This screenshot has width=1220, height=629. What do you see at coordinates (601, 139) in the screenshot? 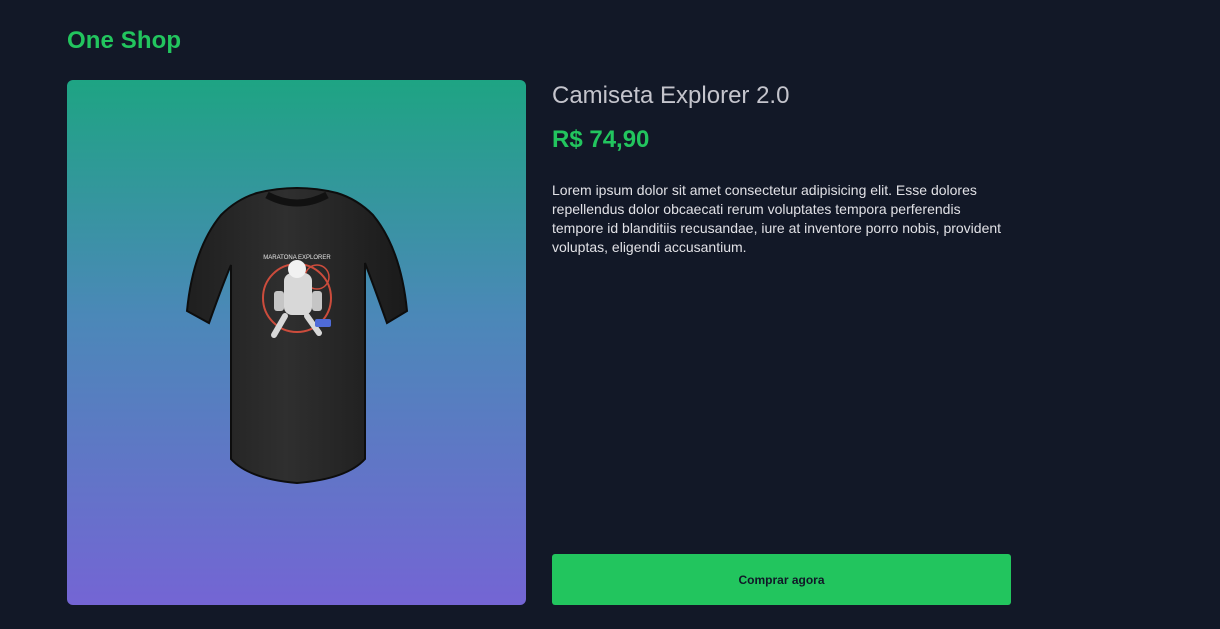
I see `product-price: R$ 74,90` at bounding box center [601, 139].